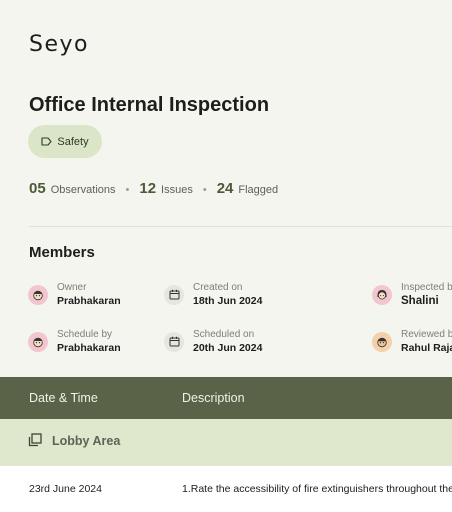  Describe the element at coordinates (426, 334) in the screenshot. I see `reviewed-label: Reviewed b` at that location.